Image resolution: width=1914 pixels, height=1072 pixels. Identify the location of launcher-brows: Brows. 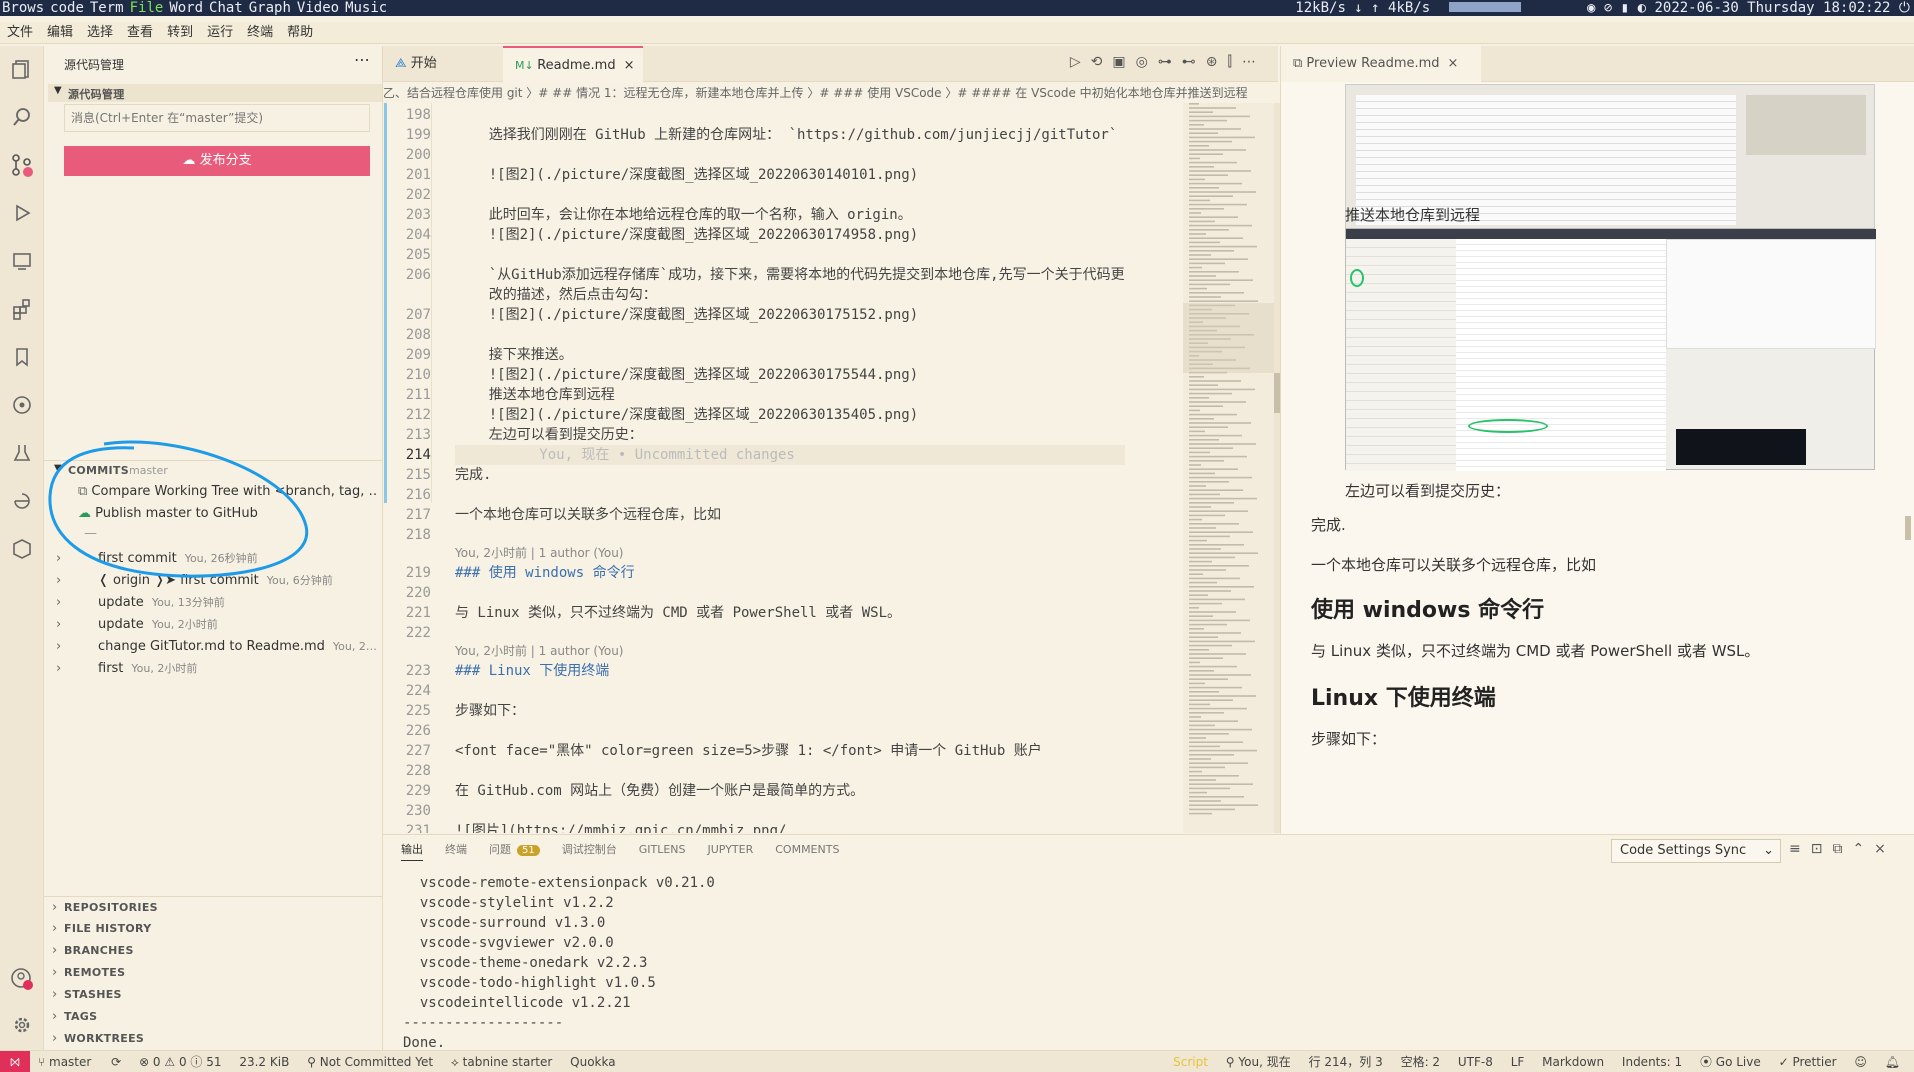
(23, 8).